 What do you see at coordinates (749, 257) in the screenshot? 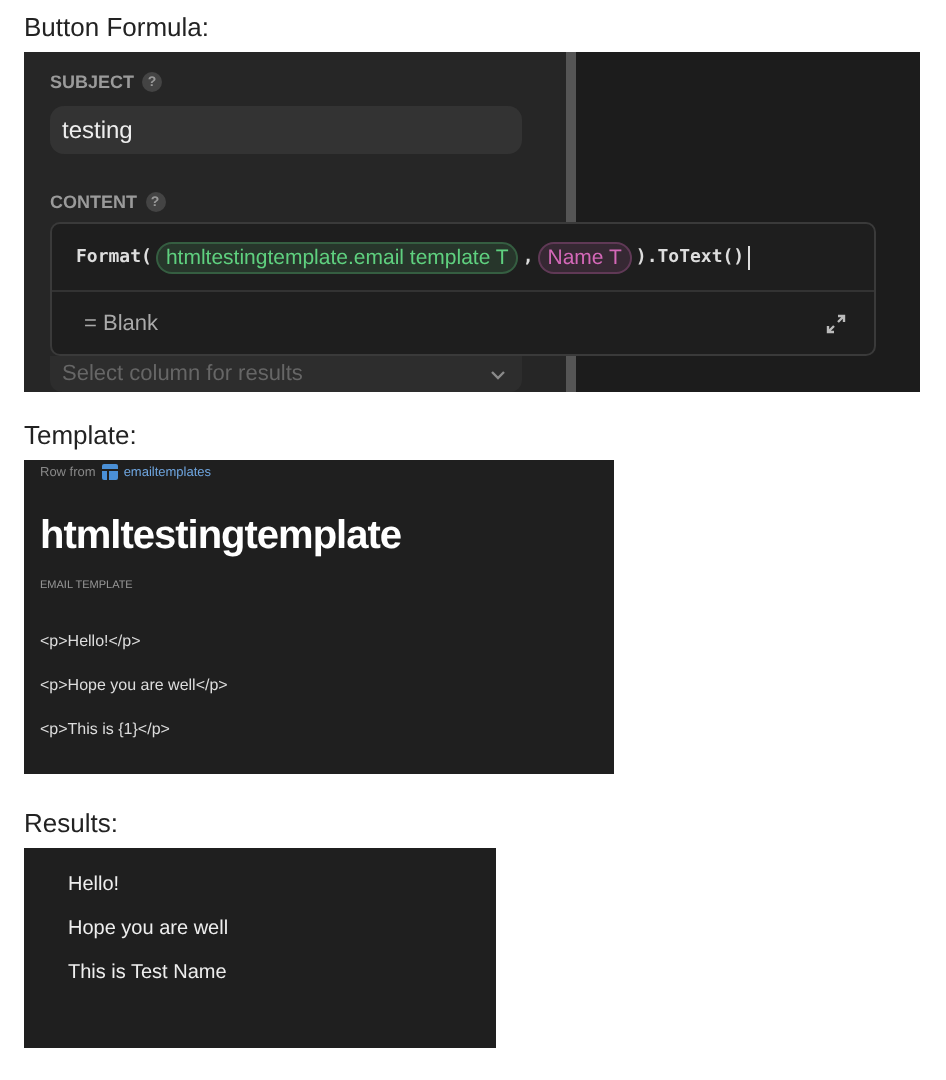
I see `text-cursor` at bounding box center [749, 257].